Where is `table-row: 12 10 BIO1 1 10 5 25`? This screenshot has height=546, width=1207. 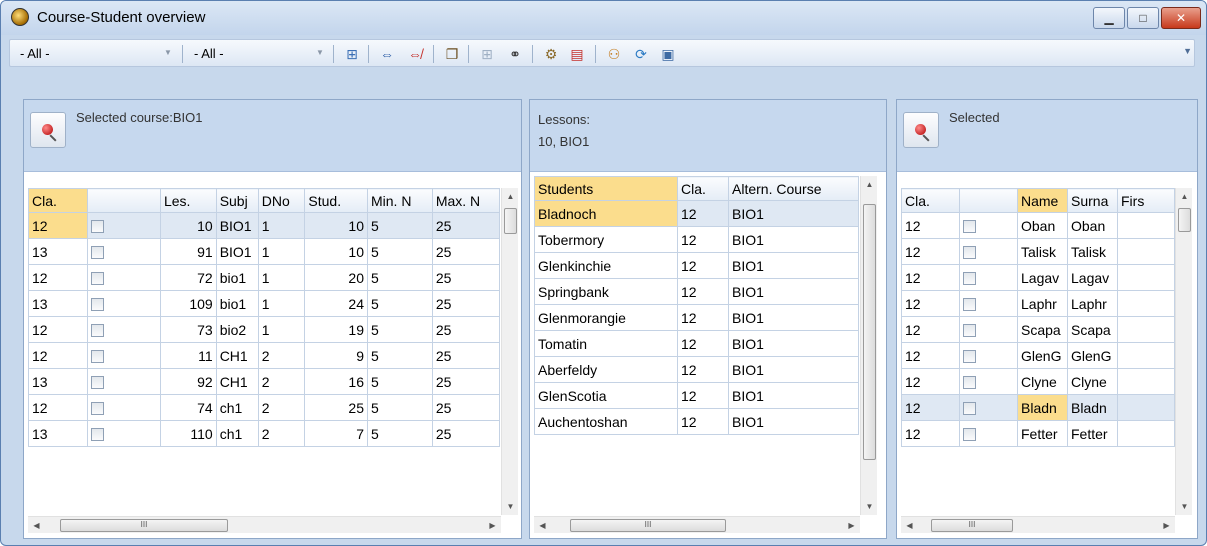 table-row: 12 10 BIO1 1 10 5 25 is located at coordinates (264, 225).